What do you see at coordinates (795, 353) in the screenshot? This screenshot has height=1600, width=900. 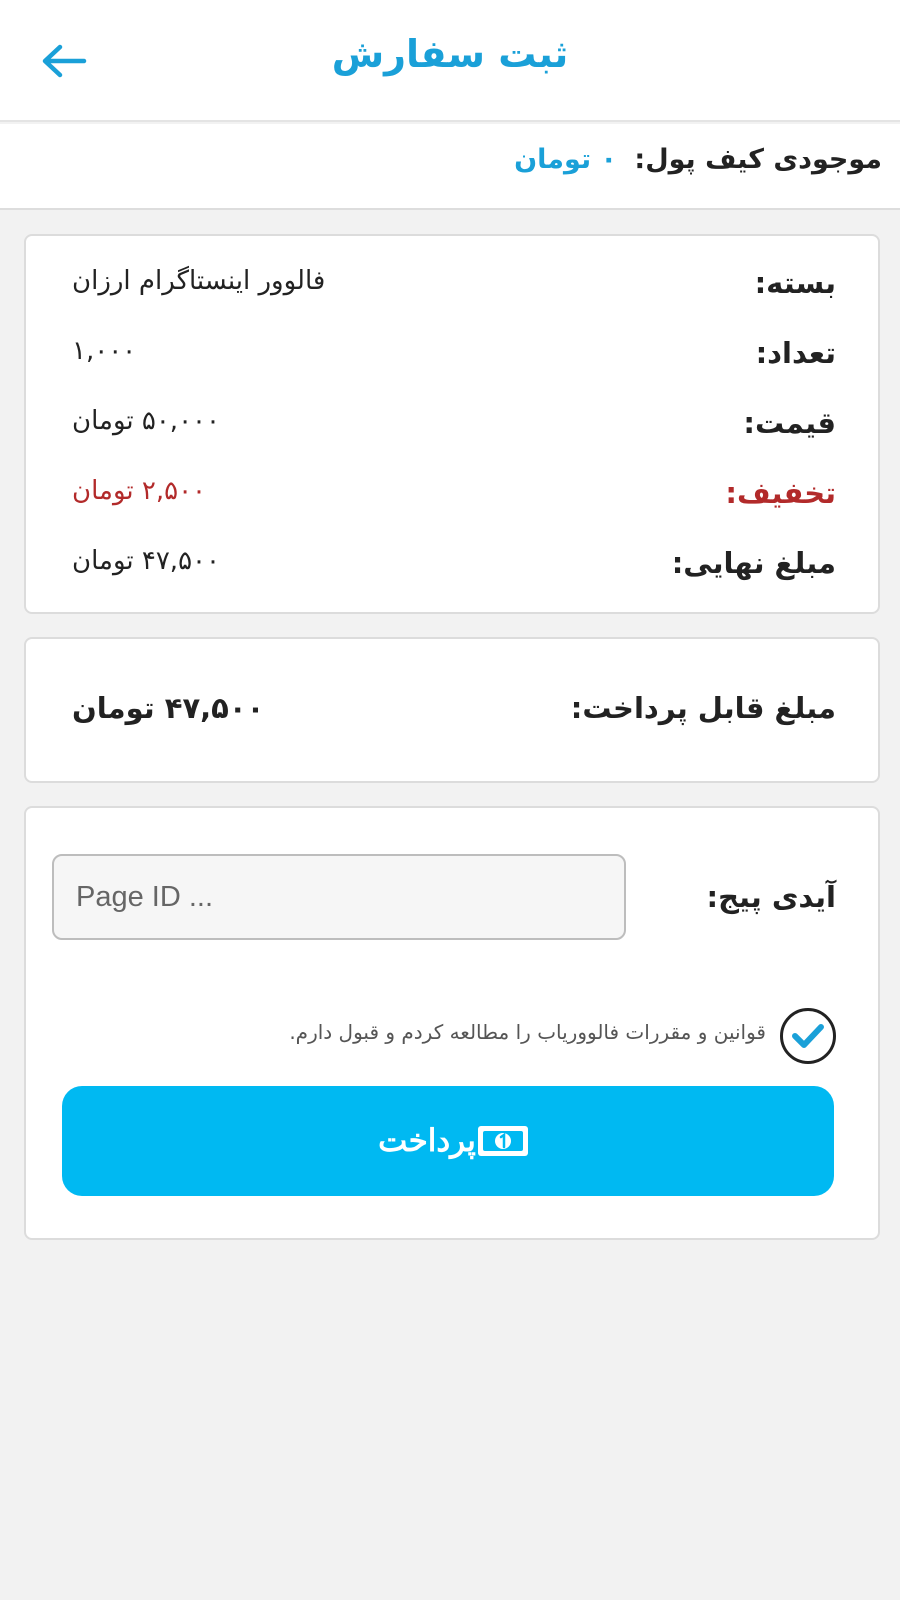 I see `quantity-label: تعداد:` at bounding box center [795, 353].